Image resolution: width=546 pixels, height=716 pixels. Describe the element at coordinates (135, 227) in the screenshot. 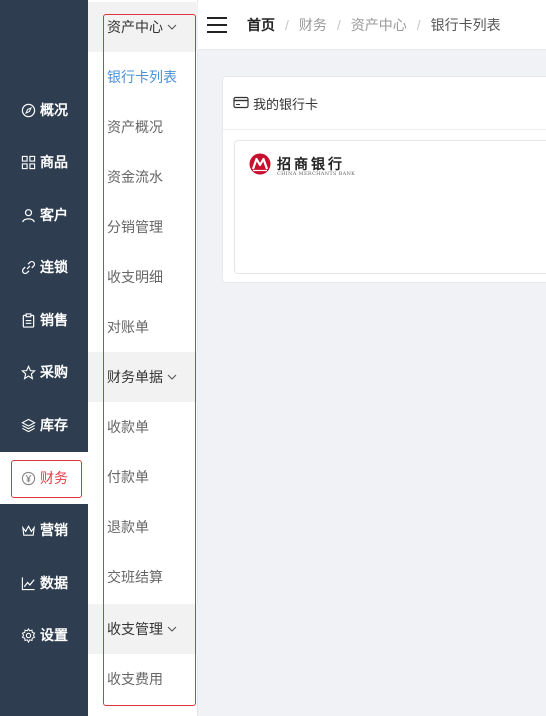

I see `submenu-item-label: 分销管理` at that location.